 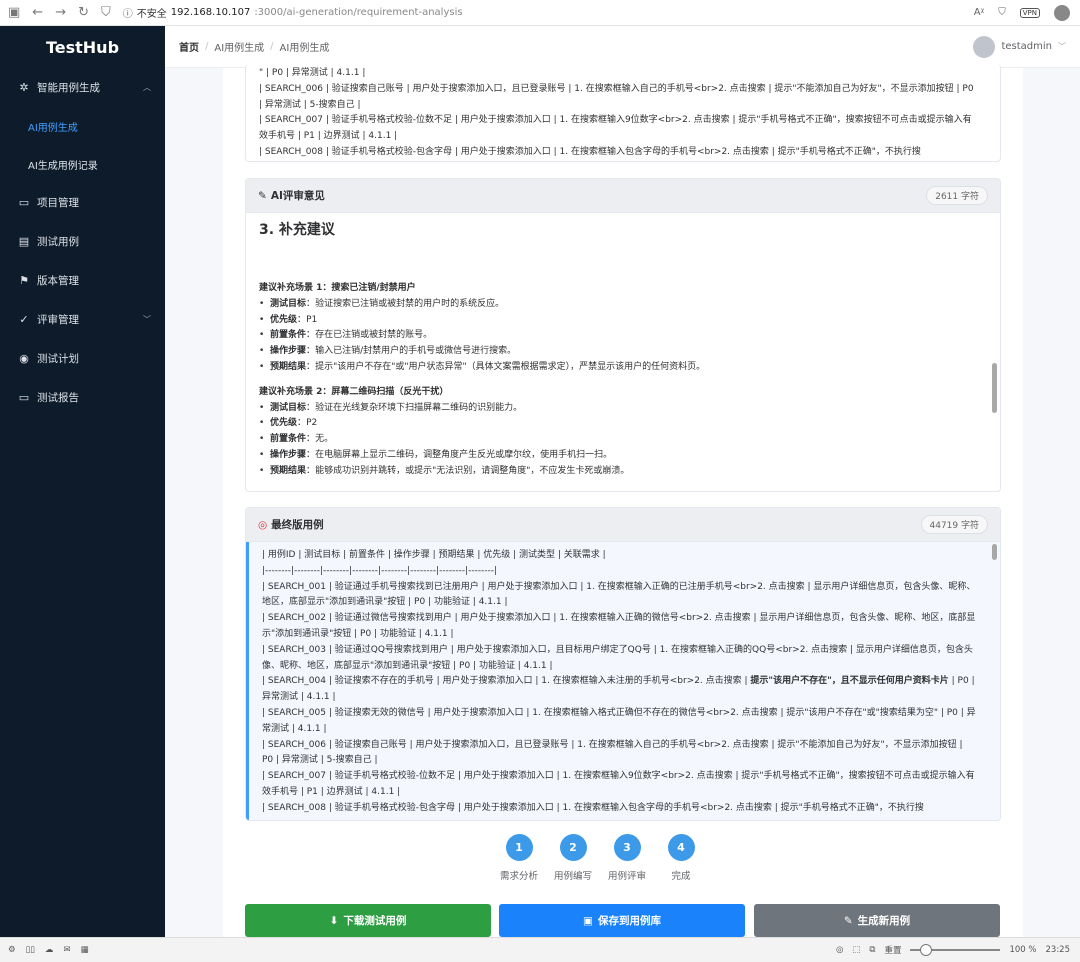 What do you see at coordinates (354, 391) in the screenshot?
I see `scenario-title: 建议补充场景 2：屏幕二维码扫描（反光干扰）` at bounding box center [354, 391].